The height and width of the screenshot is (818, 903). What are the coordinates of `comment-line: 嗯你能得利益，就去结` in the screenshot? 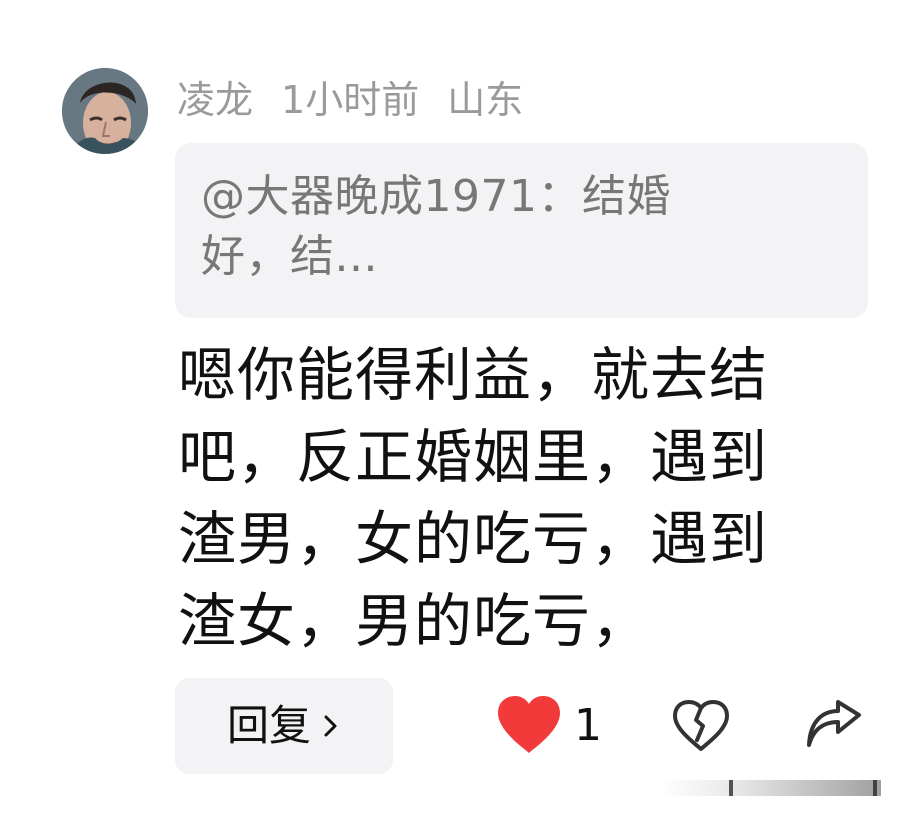 It's located at (473, 375).